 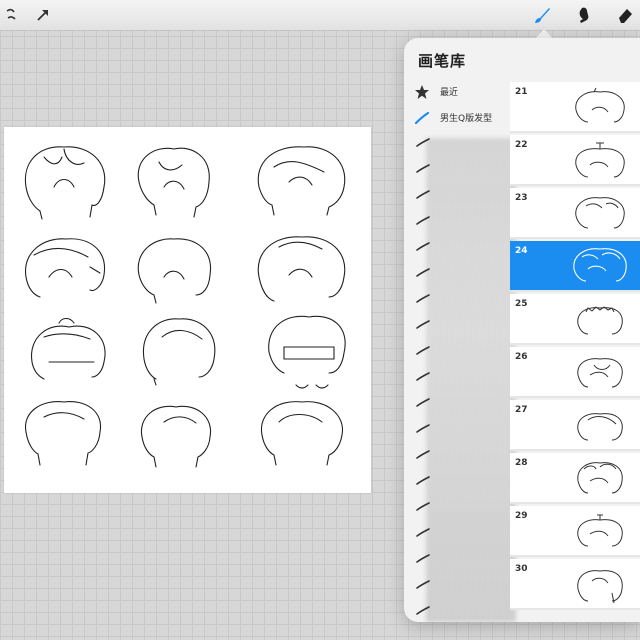 I want to click on brush-number: 26, so click(x=521, y=357).